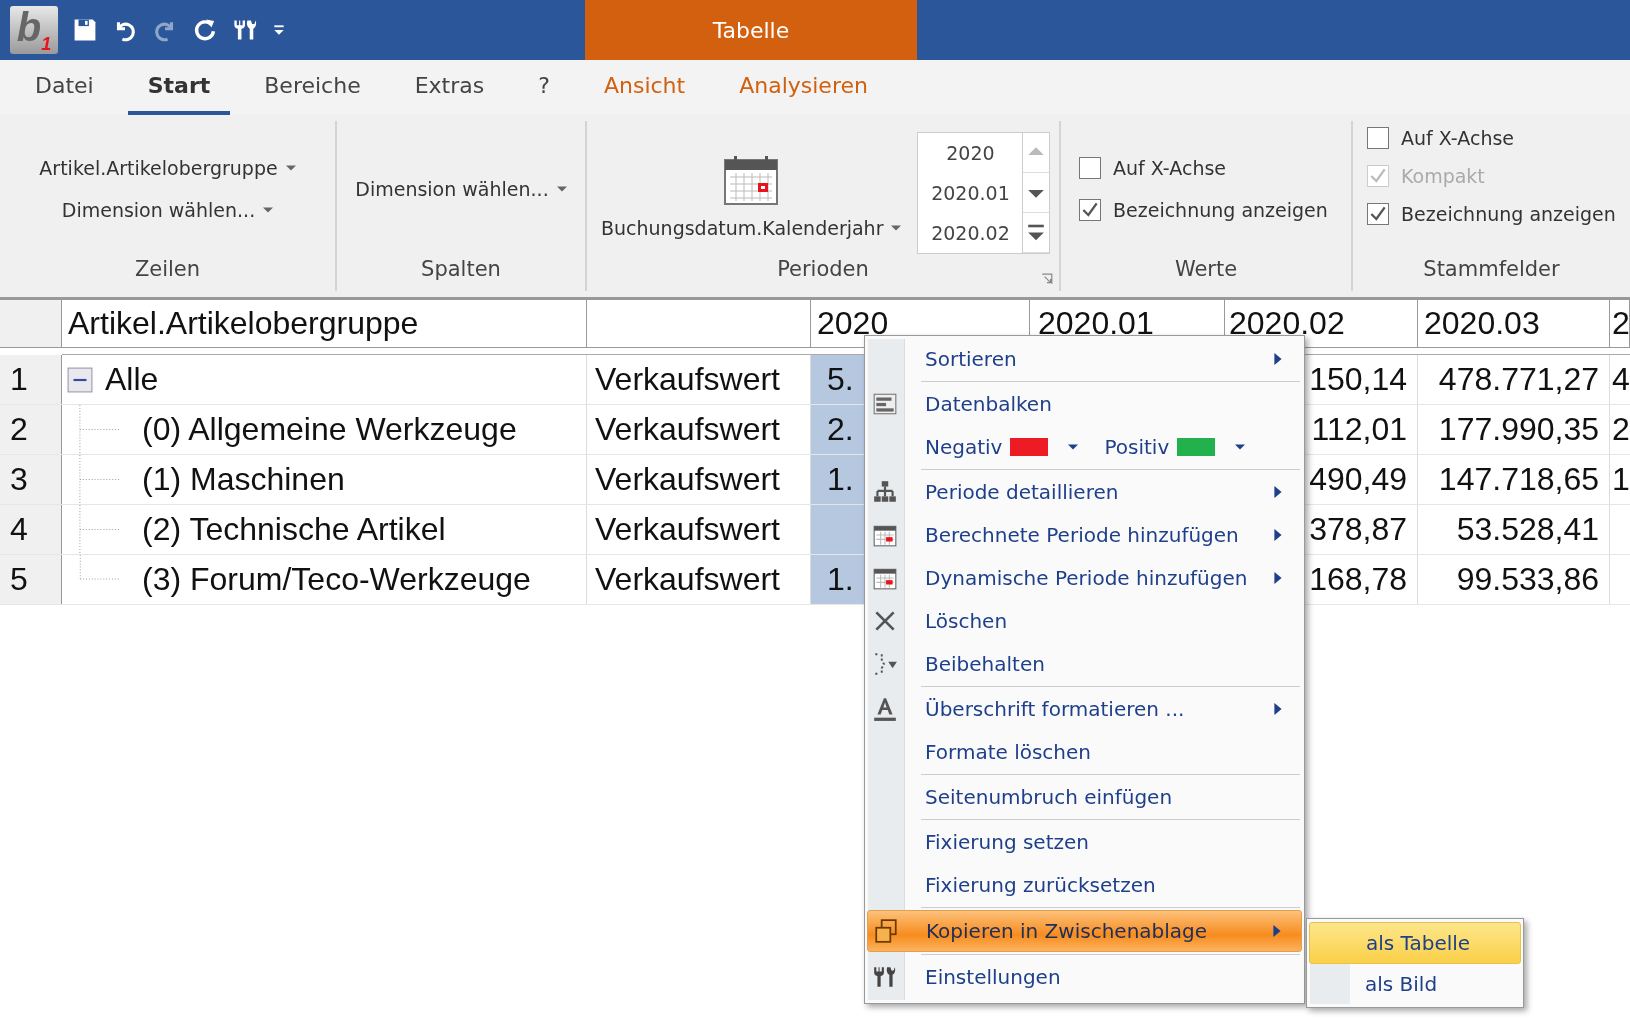  I want to click on row-number: 3, so click(31, 479).